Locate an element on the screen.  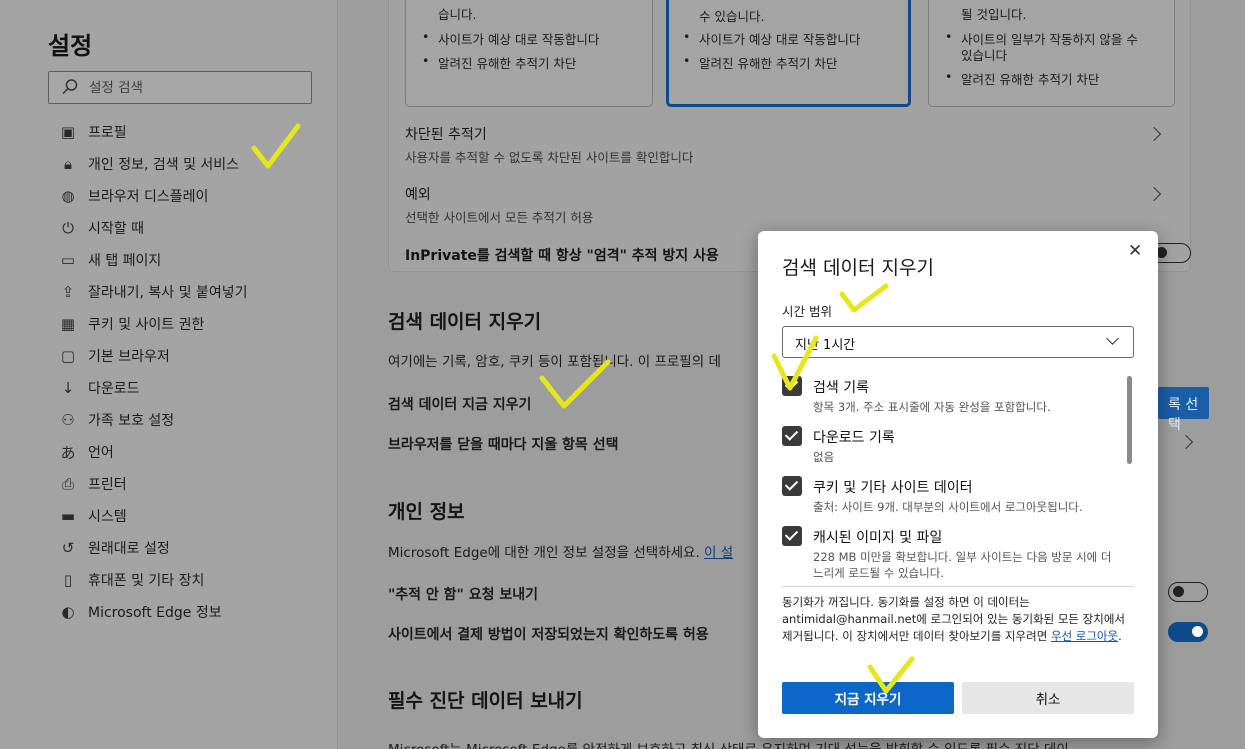
sidebar-item: ◐ Microsoft Edge 정보 is located at coordinates (193, 612).